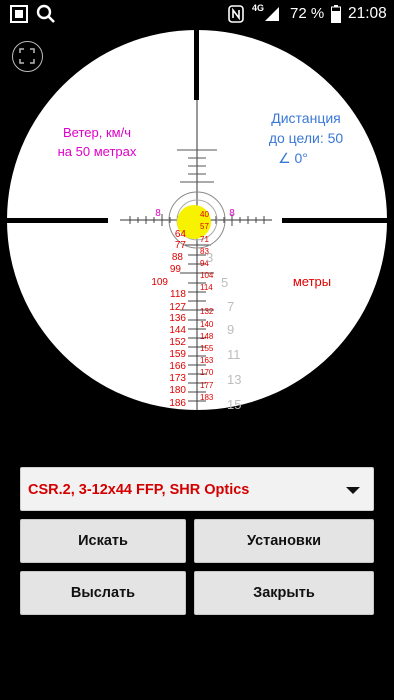 This screenshot has height=700, width=394. Describe the element at coordinates (207, 275) in the screenshot. I see `hold-label-right: 104` at that location.